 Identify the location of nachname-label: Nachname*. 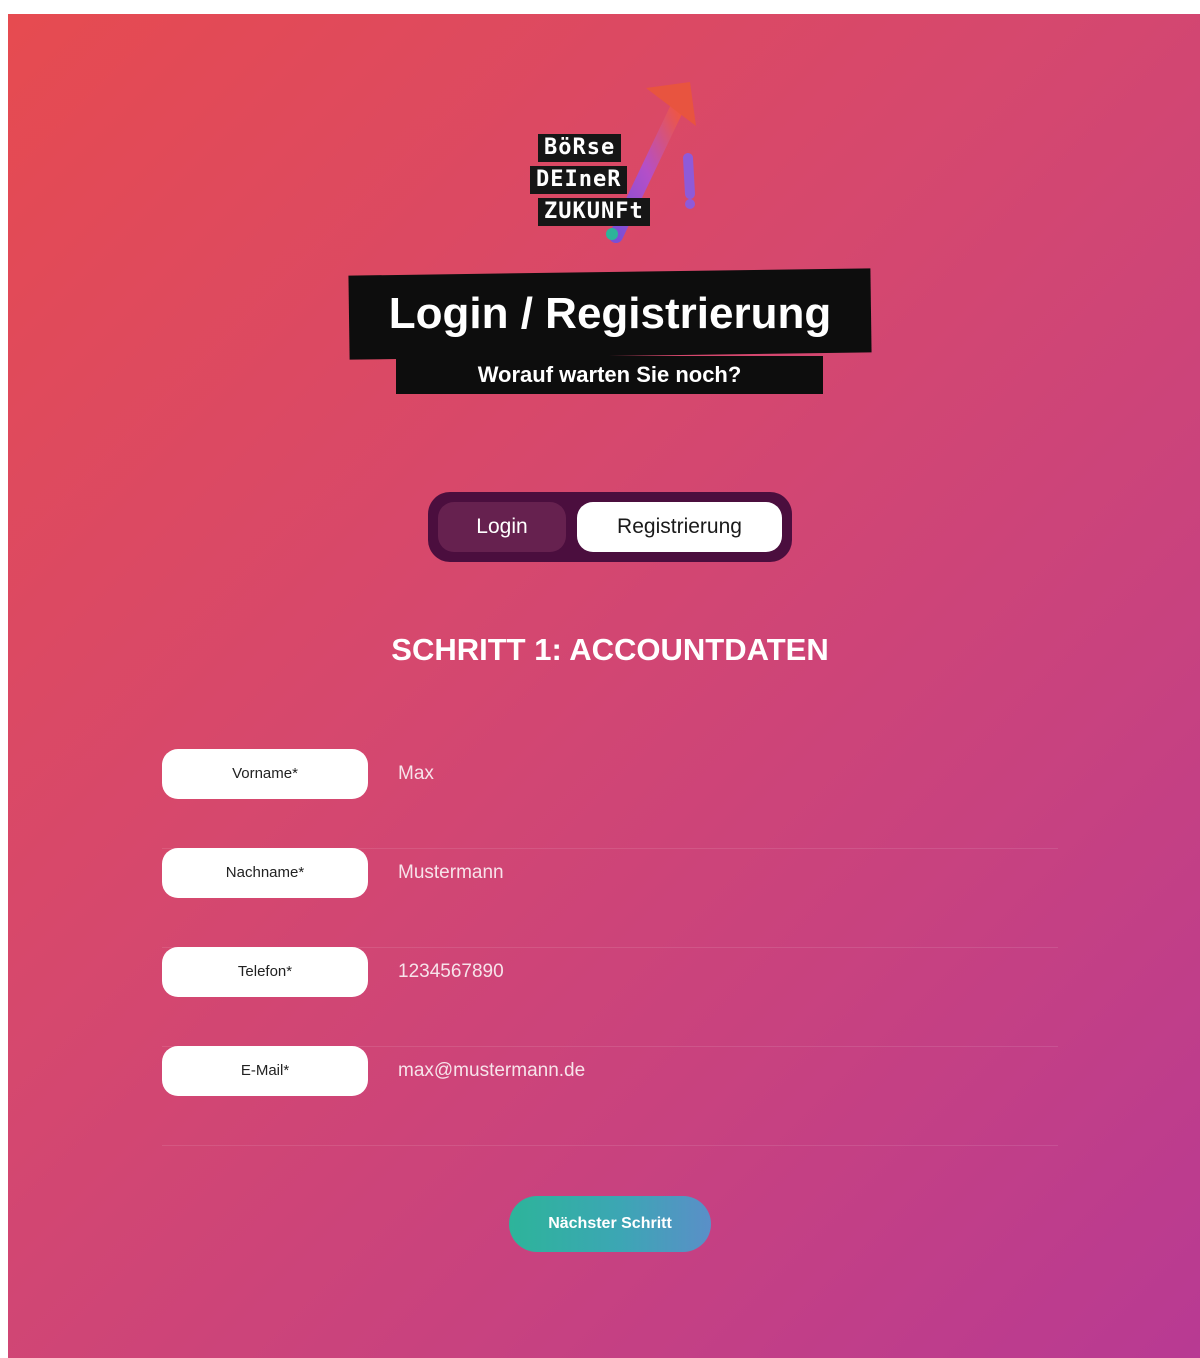
(265, 873).